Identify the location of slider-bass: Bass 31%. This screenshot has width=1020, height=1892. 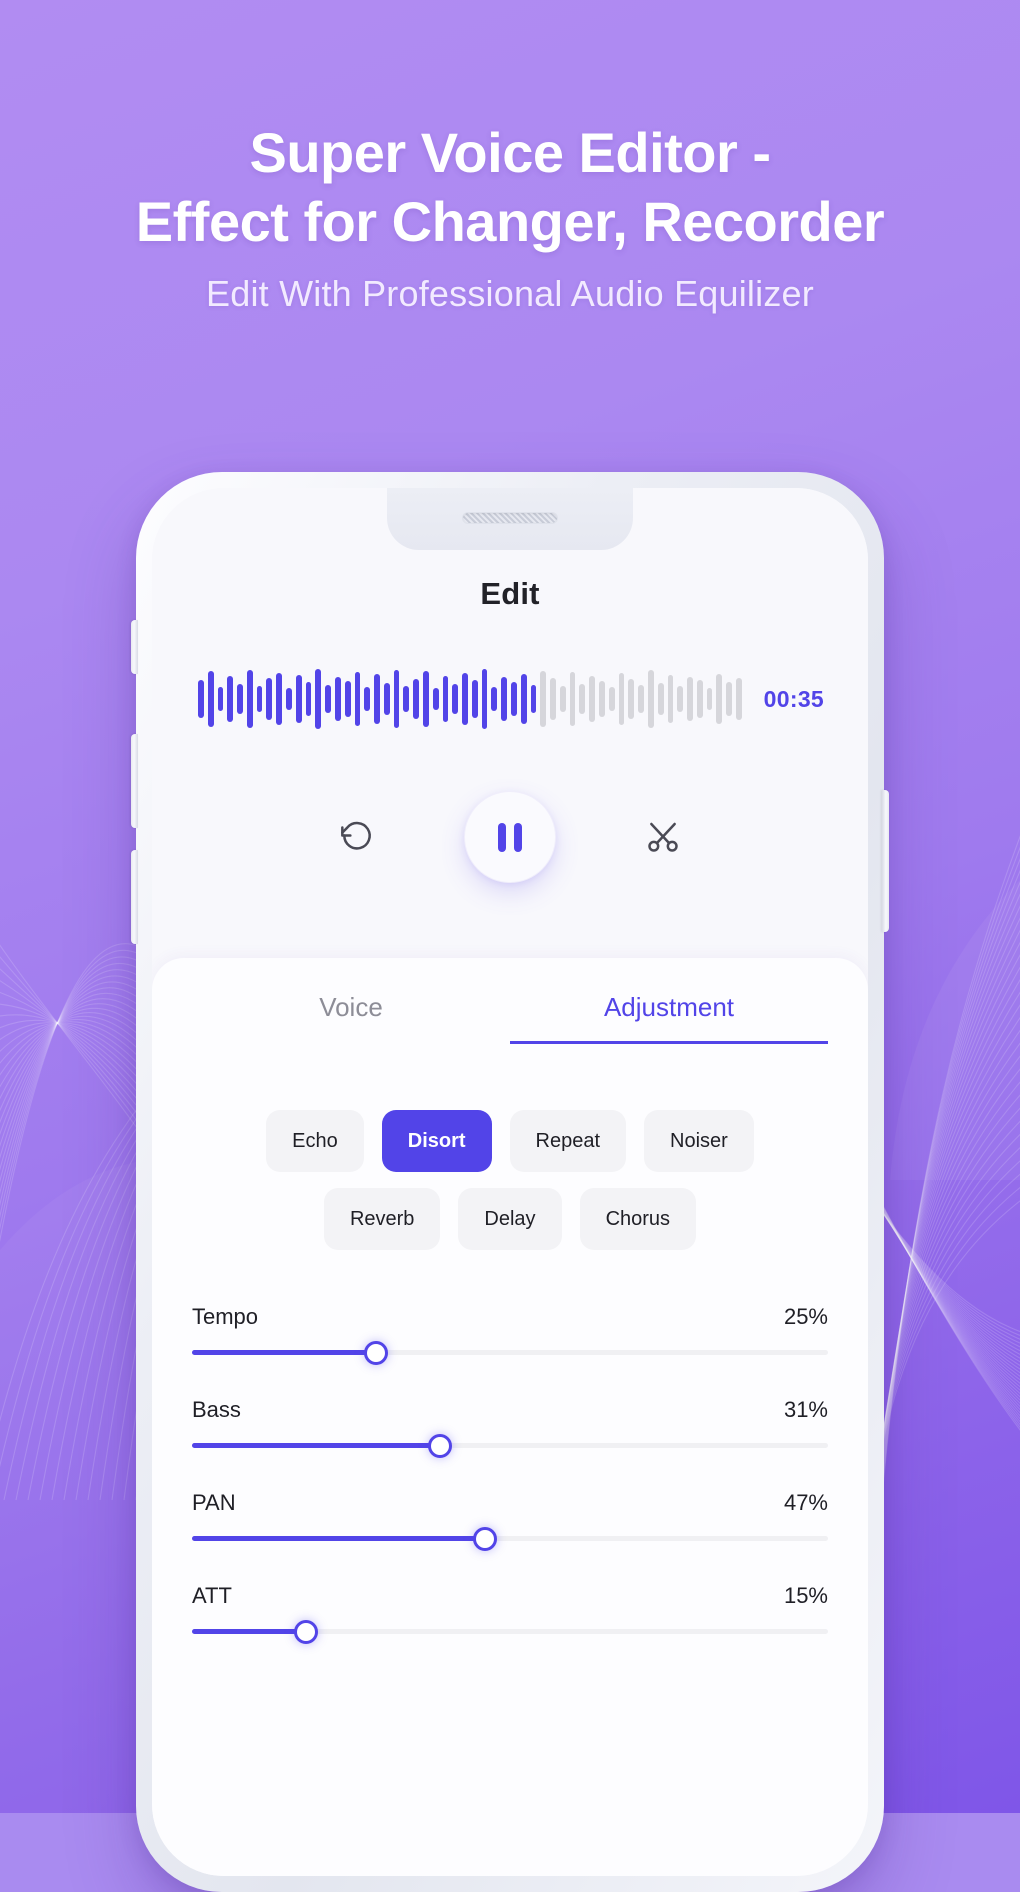
(510, 1427).